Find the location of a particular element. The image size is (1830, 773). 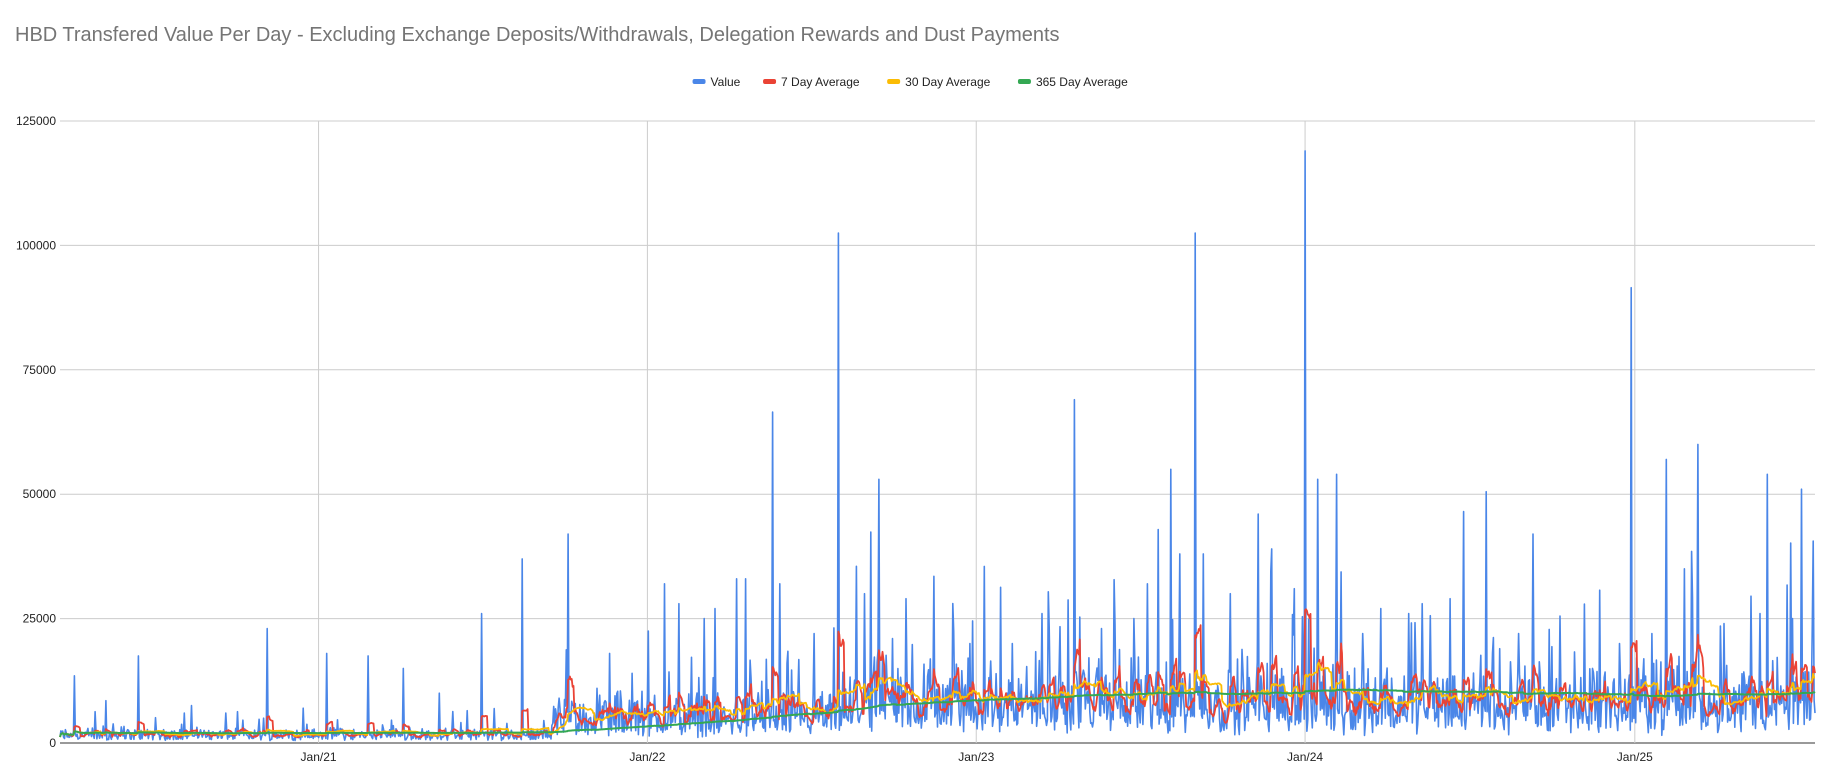

x-tick-label: Jan/22 is located at coordinates (647, 757).